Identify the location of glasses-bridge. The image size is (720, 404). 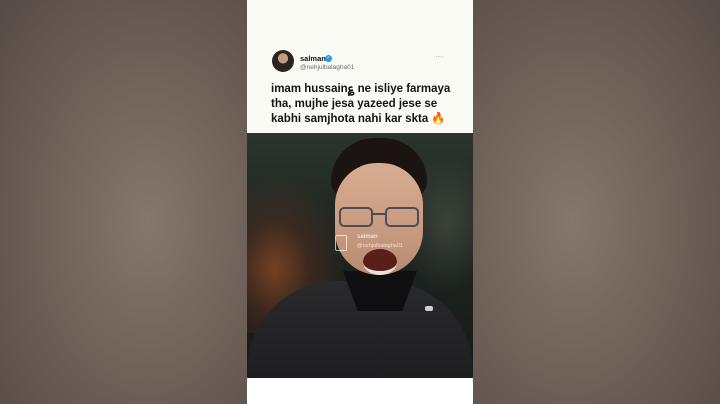
(379, 214).